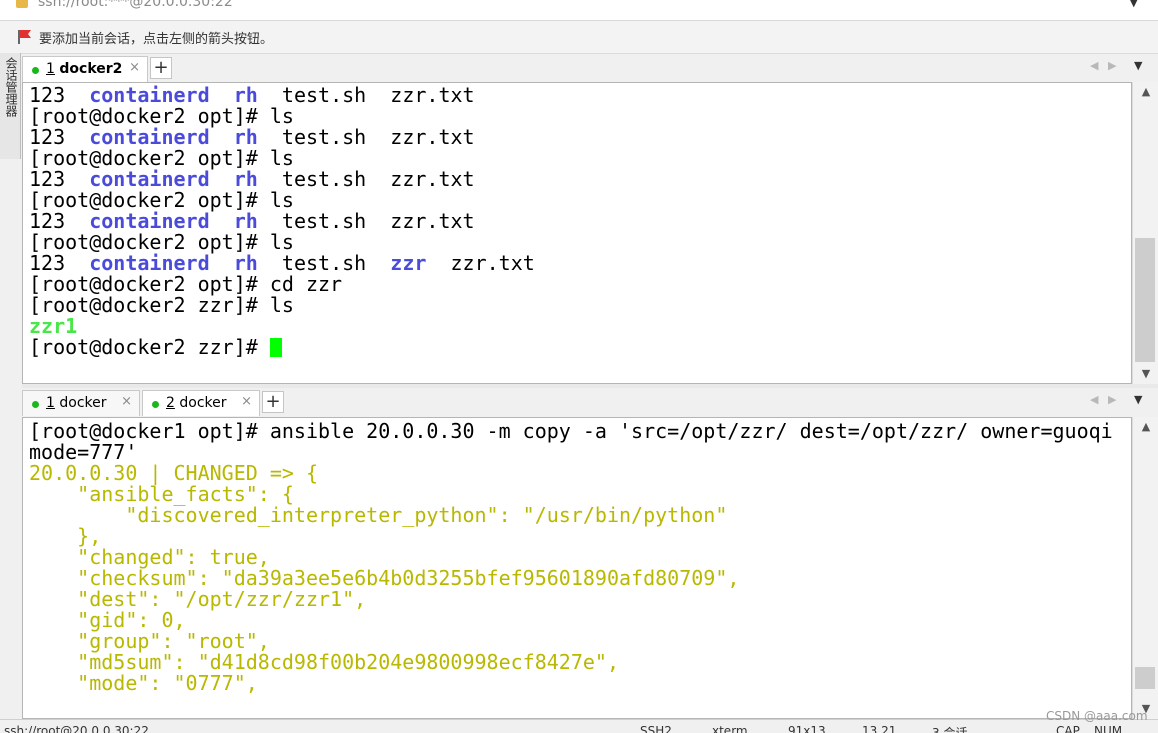 This screenshot has width=1158, height=733. I want to click on terminal-text-segment: [root@docker2 zzr]#, so click(149, 347).